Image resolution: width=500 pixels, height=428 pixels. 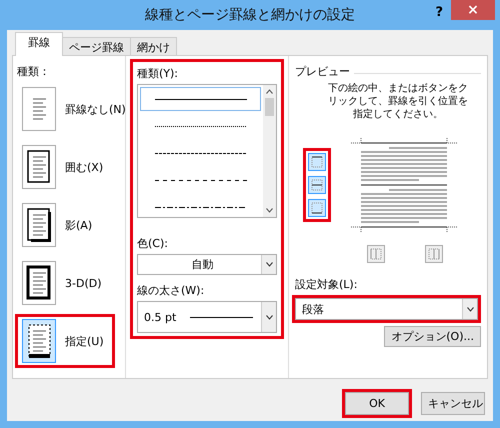 I want to click on apply-to-dropdown: 段落, so click(x=386, y=309).